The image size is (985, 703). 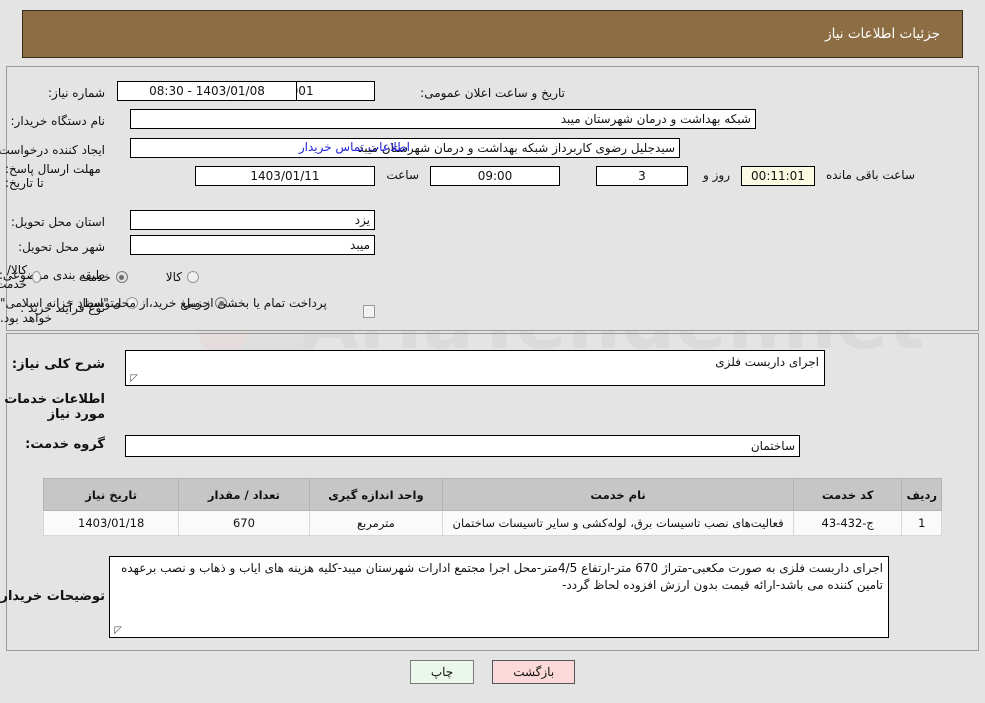 What do you see at coordinates (368, 311) in the screenshot?
I see `treasury-checkbox` at bounding box center [368, 311].